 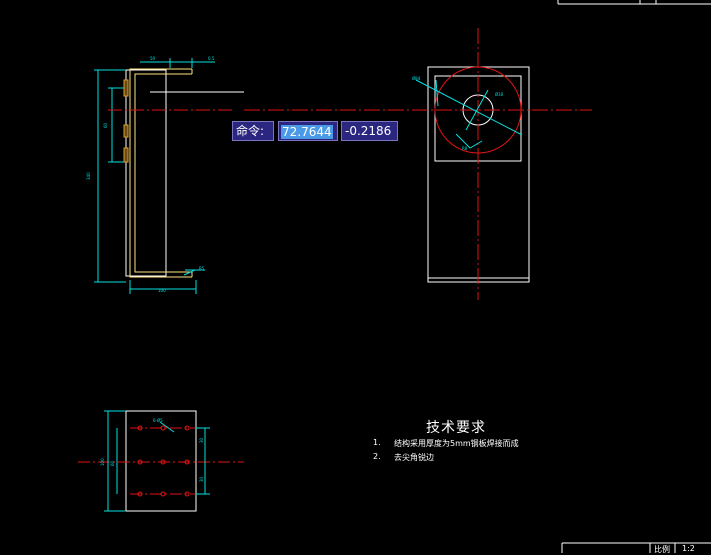 I want to click on weld-profile, so click(x=161, y=173).